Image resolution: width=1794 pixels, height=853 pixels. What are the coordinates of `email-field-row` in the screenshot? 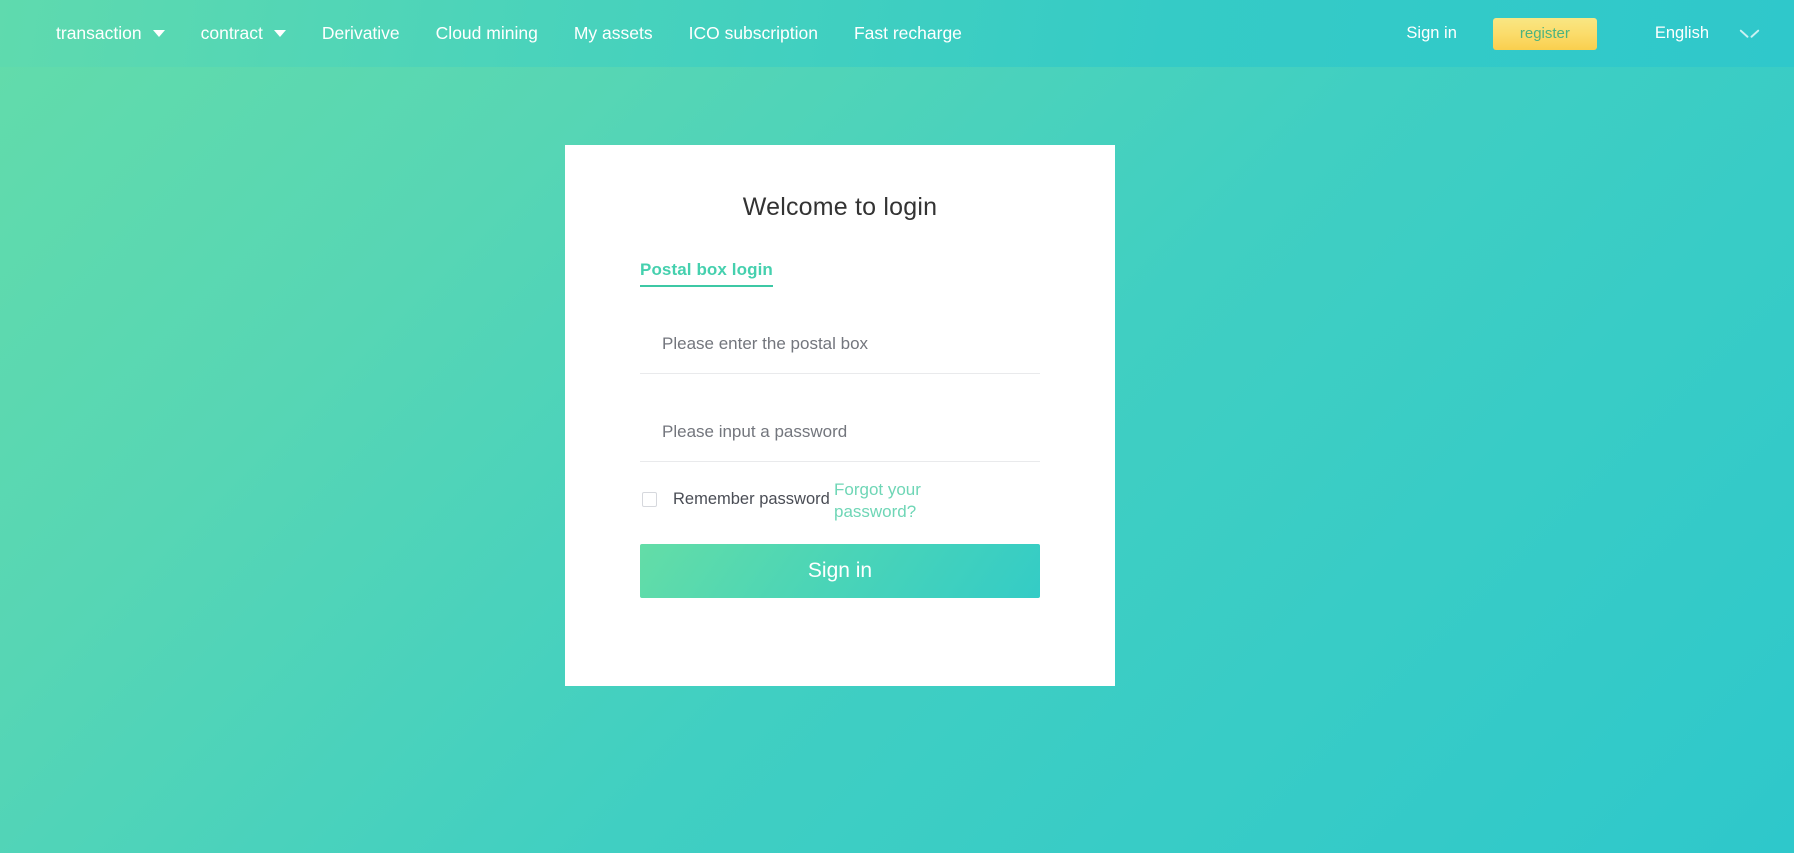 It's located at (840, 344).